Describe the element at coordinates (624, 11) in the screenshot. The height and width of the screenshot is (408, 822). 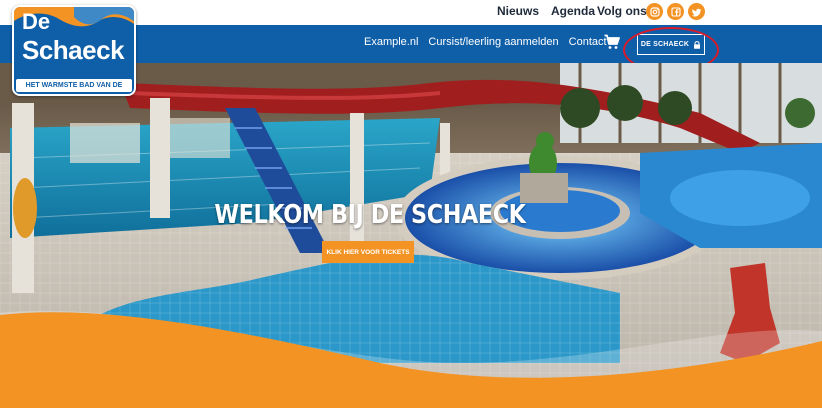
I see `follow-label: Volg ons:` at that location.